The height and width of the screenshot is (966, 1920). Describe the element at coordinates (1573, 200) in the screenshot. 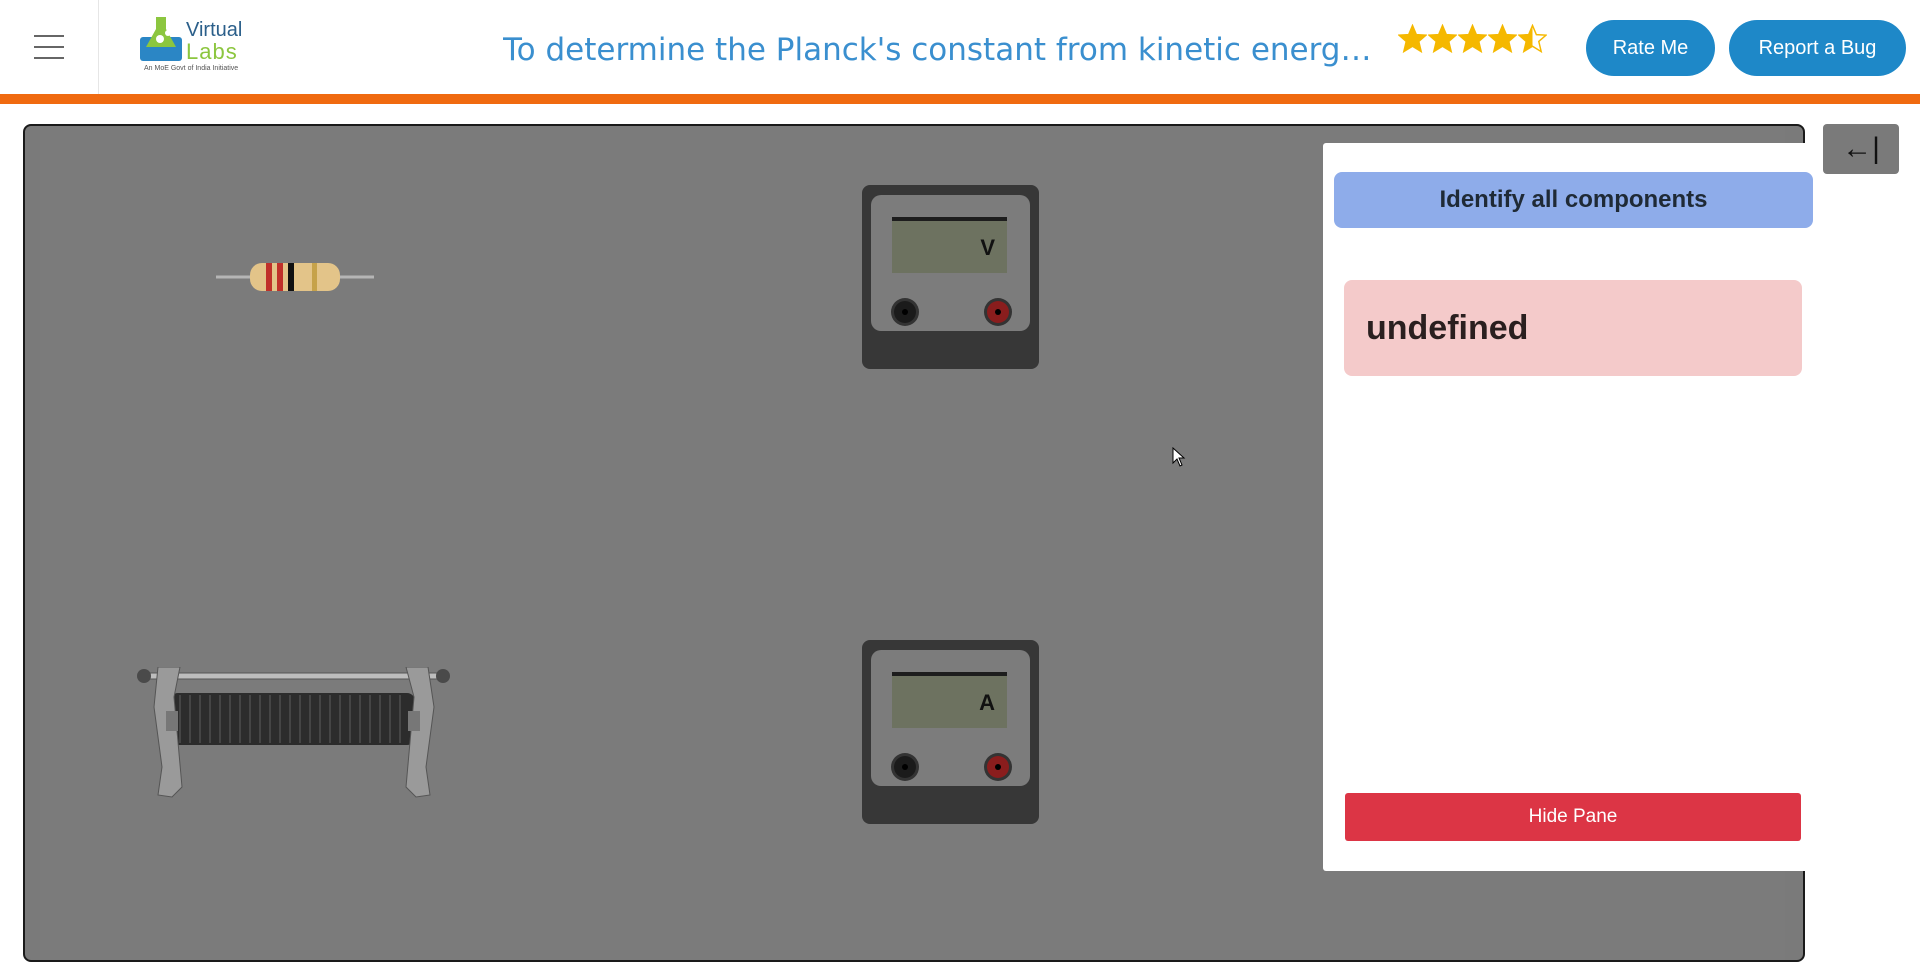

I see `pane-header: Identify all components` at that location.